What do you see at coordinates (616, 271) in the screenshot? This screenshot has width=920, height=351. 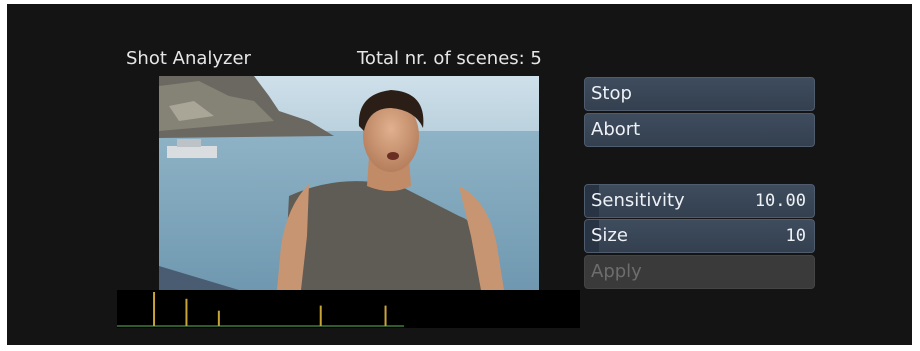 I see `apply-button-label: Apply` at bounding box center [616, 271].